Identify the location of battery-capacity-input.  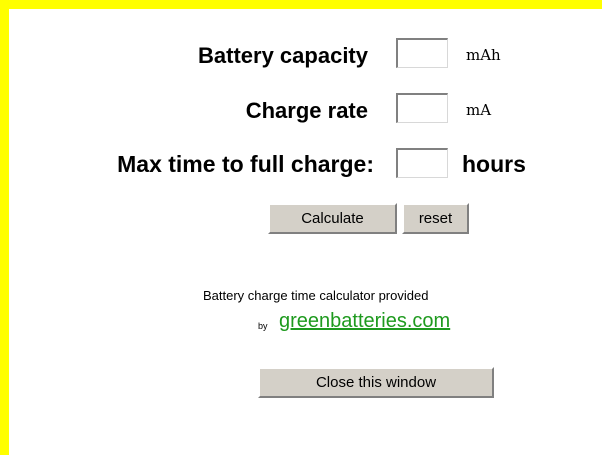
(422, 53).